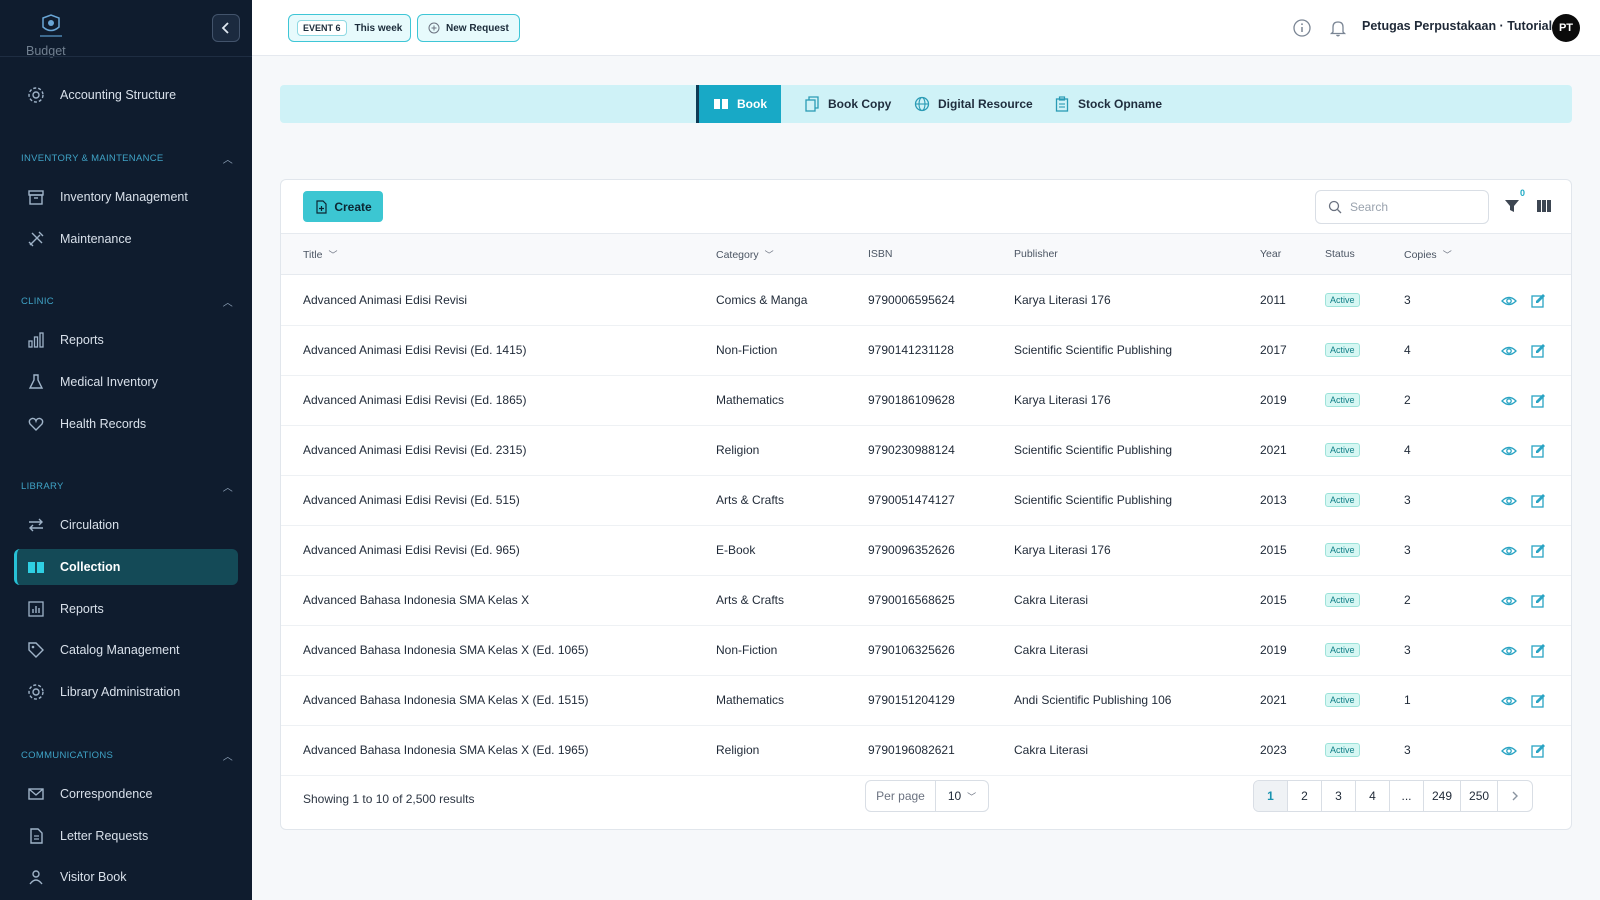  I want to click on open-book-icon, so click(721, 104).